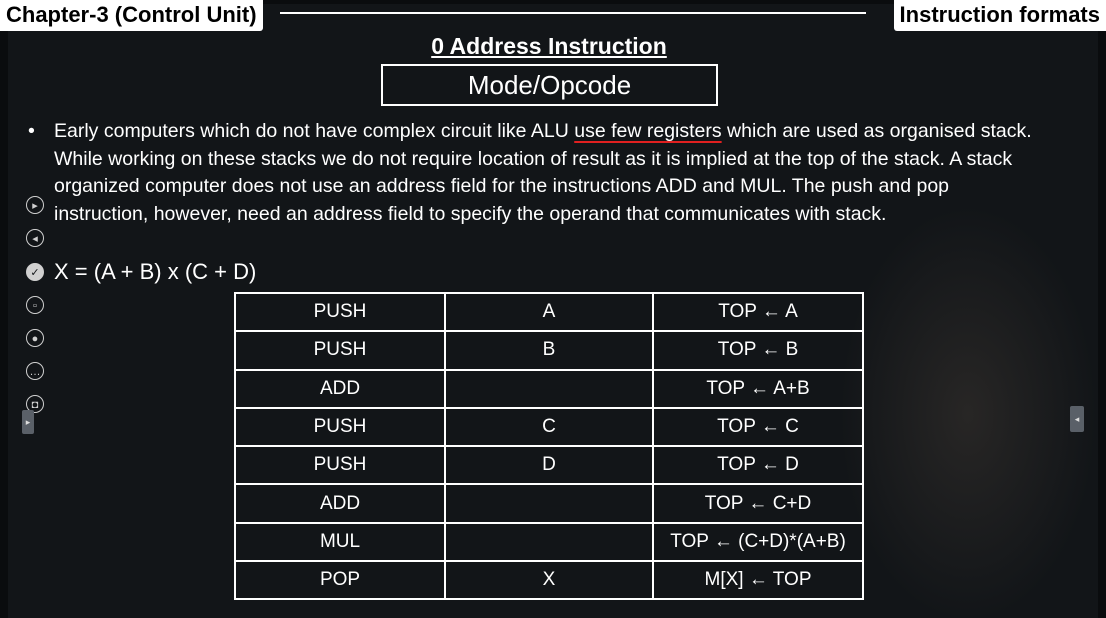 Image resolution: width=1106 pixels, height=618 pixels. Describe the element at coordinates (758, 312) in the screenshot. I see `action-cell: TOP ← A` at that location.